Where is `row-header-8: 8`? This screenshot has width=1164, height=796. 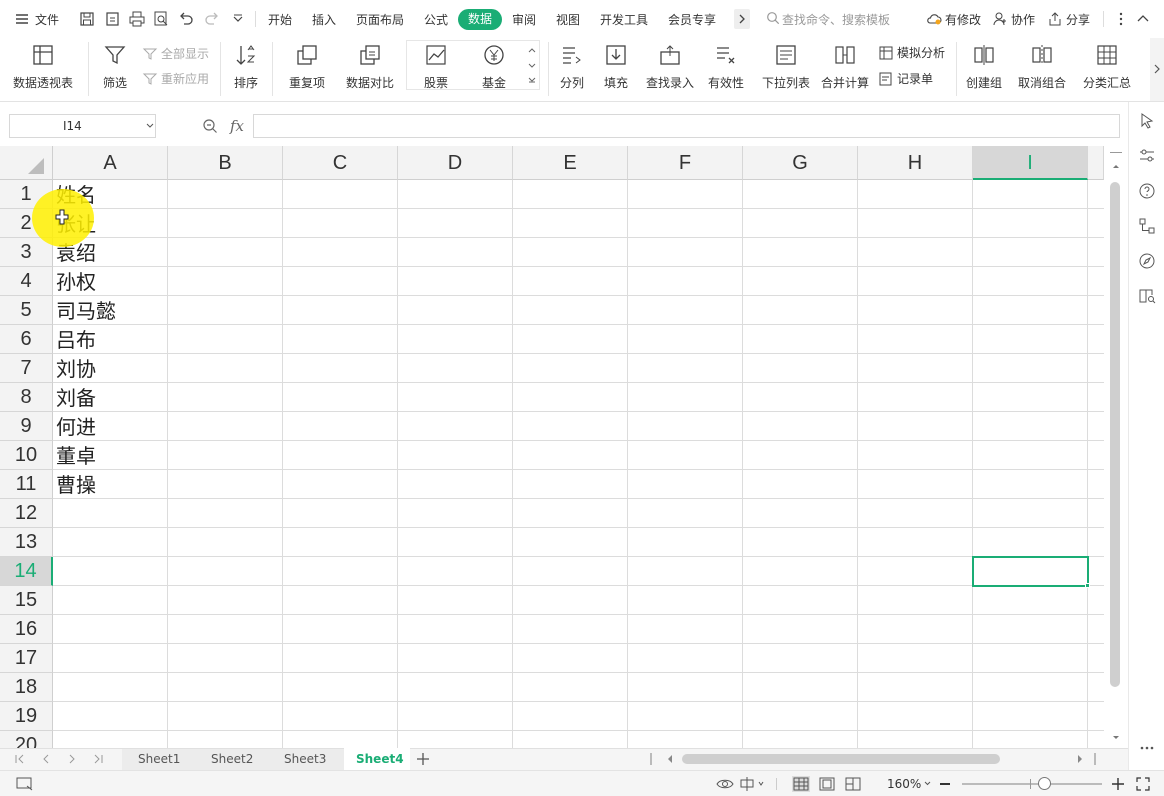 row-header-8: 8 is located at coordinates (26, 397).